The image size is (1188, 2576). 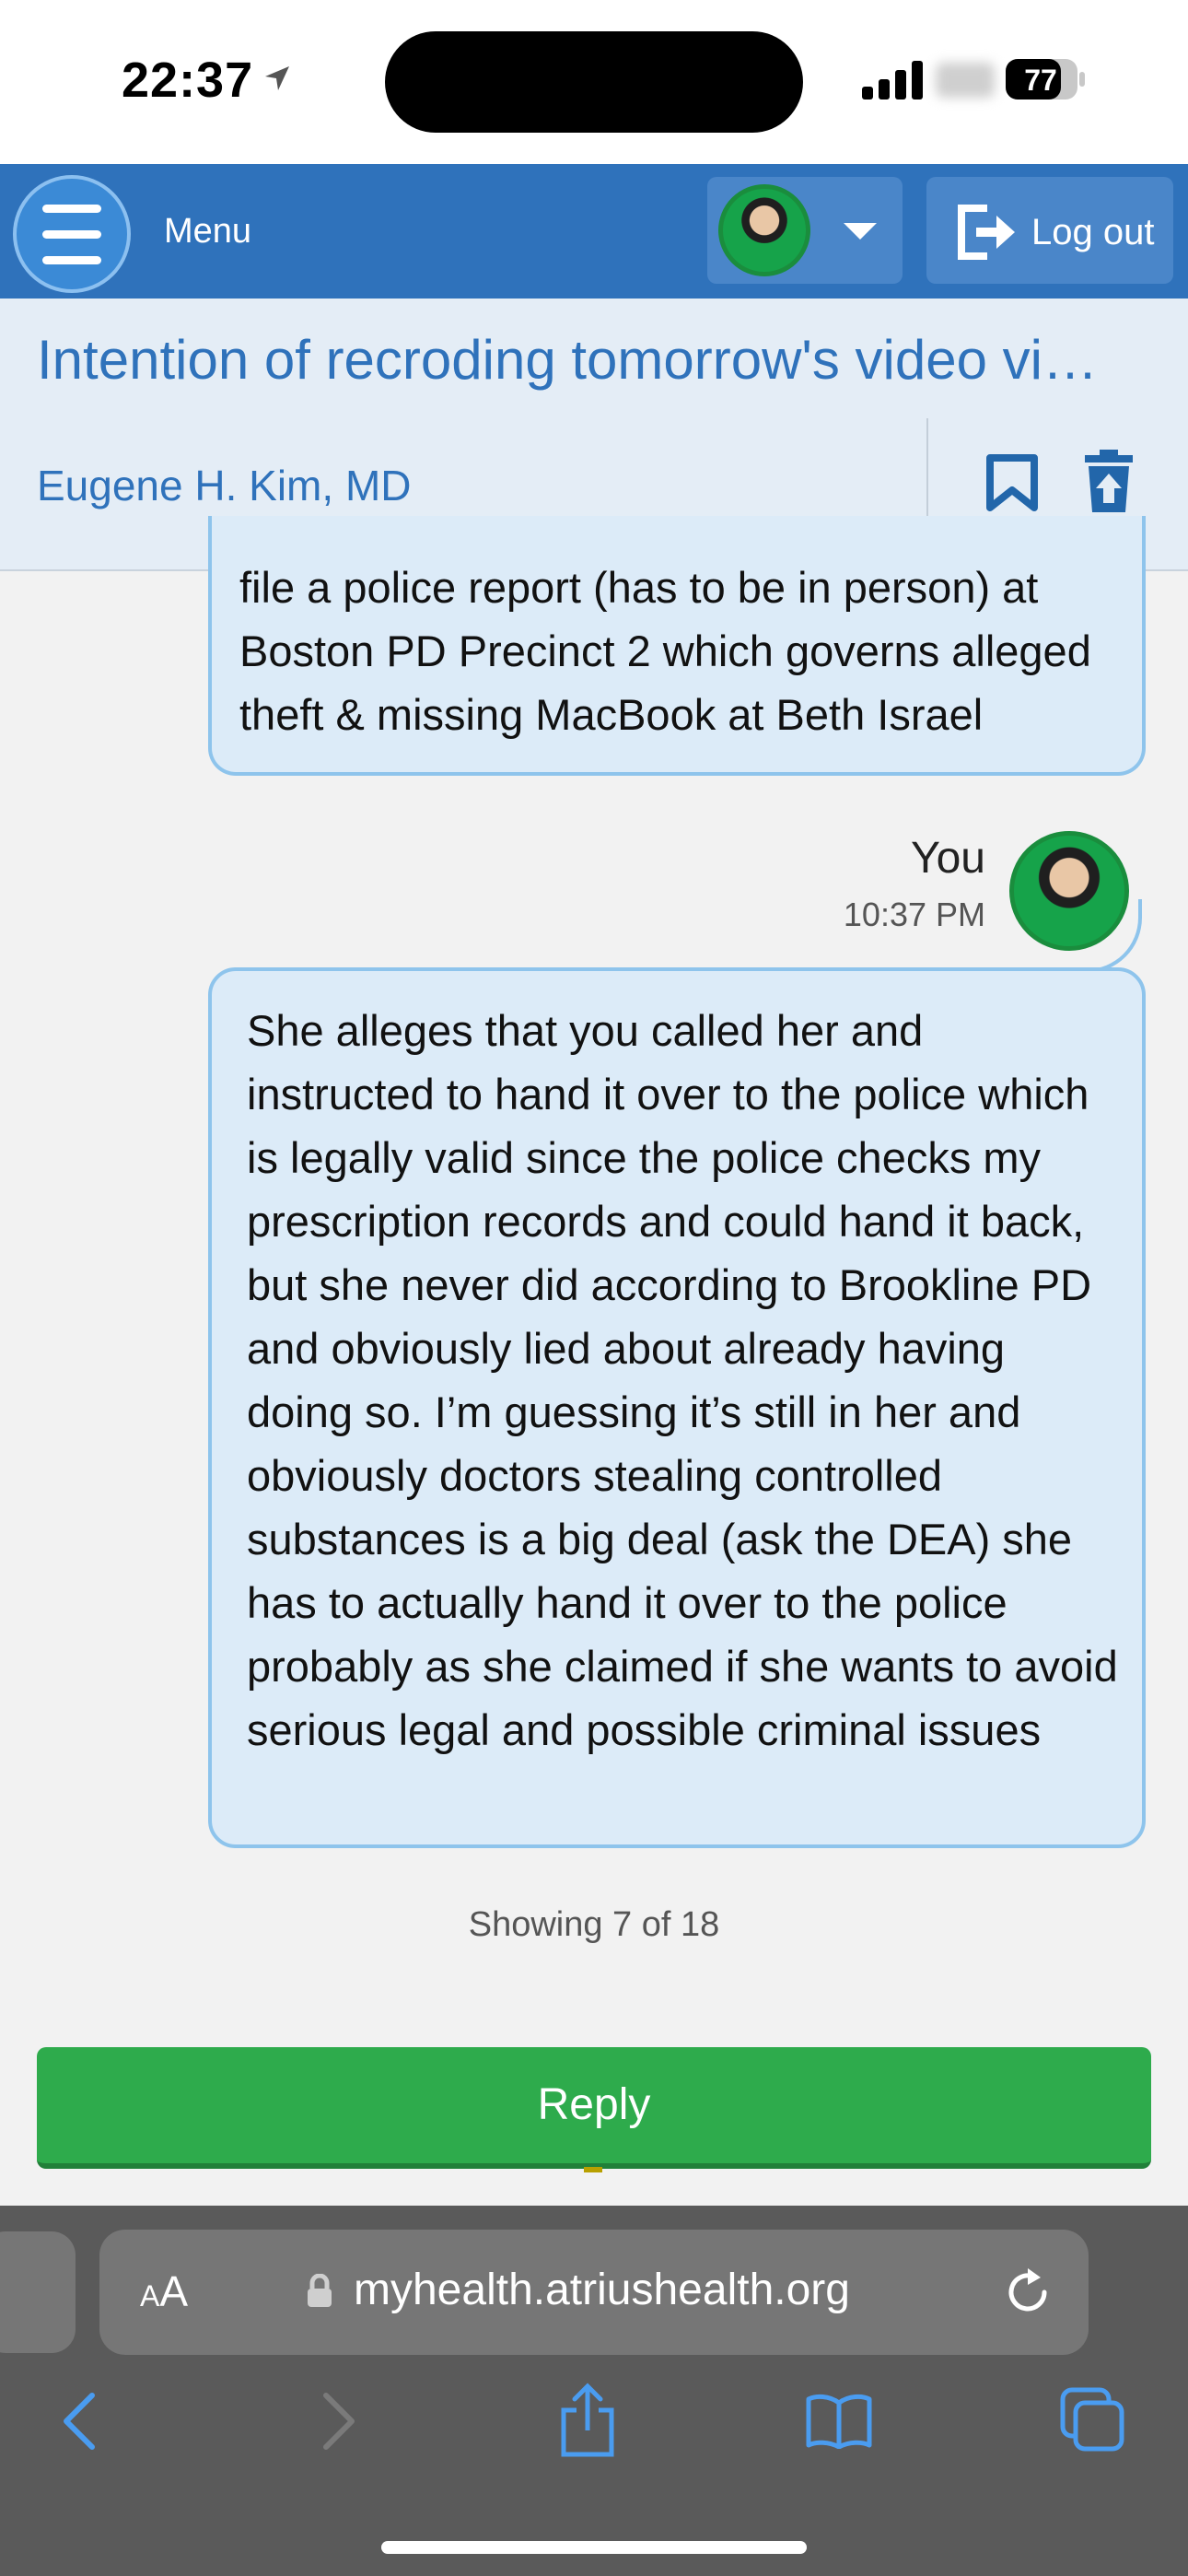 I want to click on pagination-status: Showing 7 of 18, so click(x=594, y=1924).